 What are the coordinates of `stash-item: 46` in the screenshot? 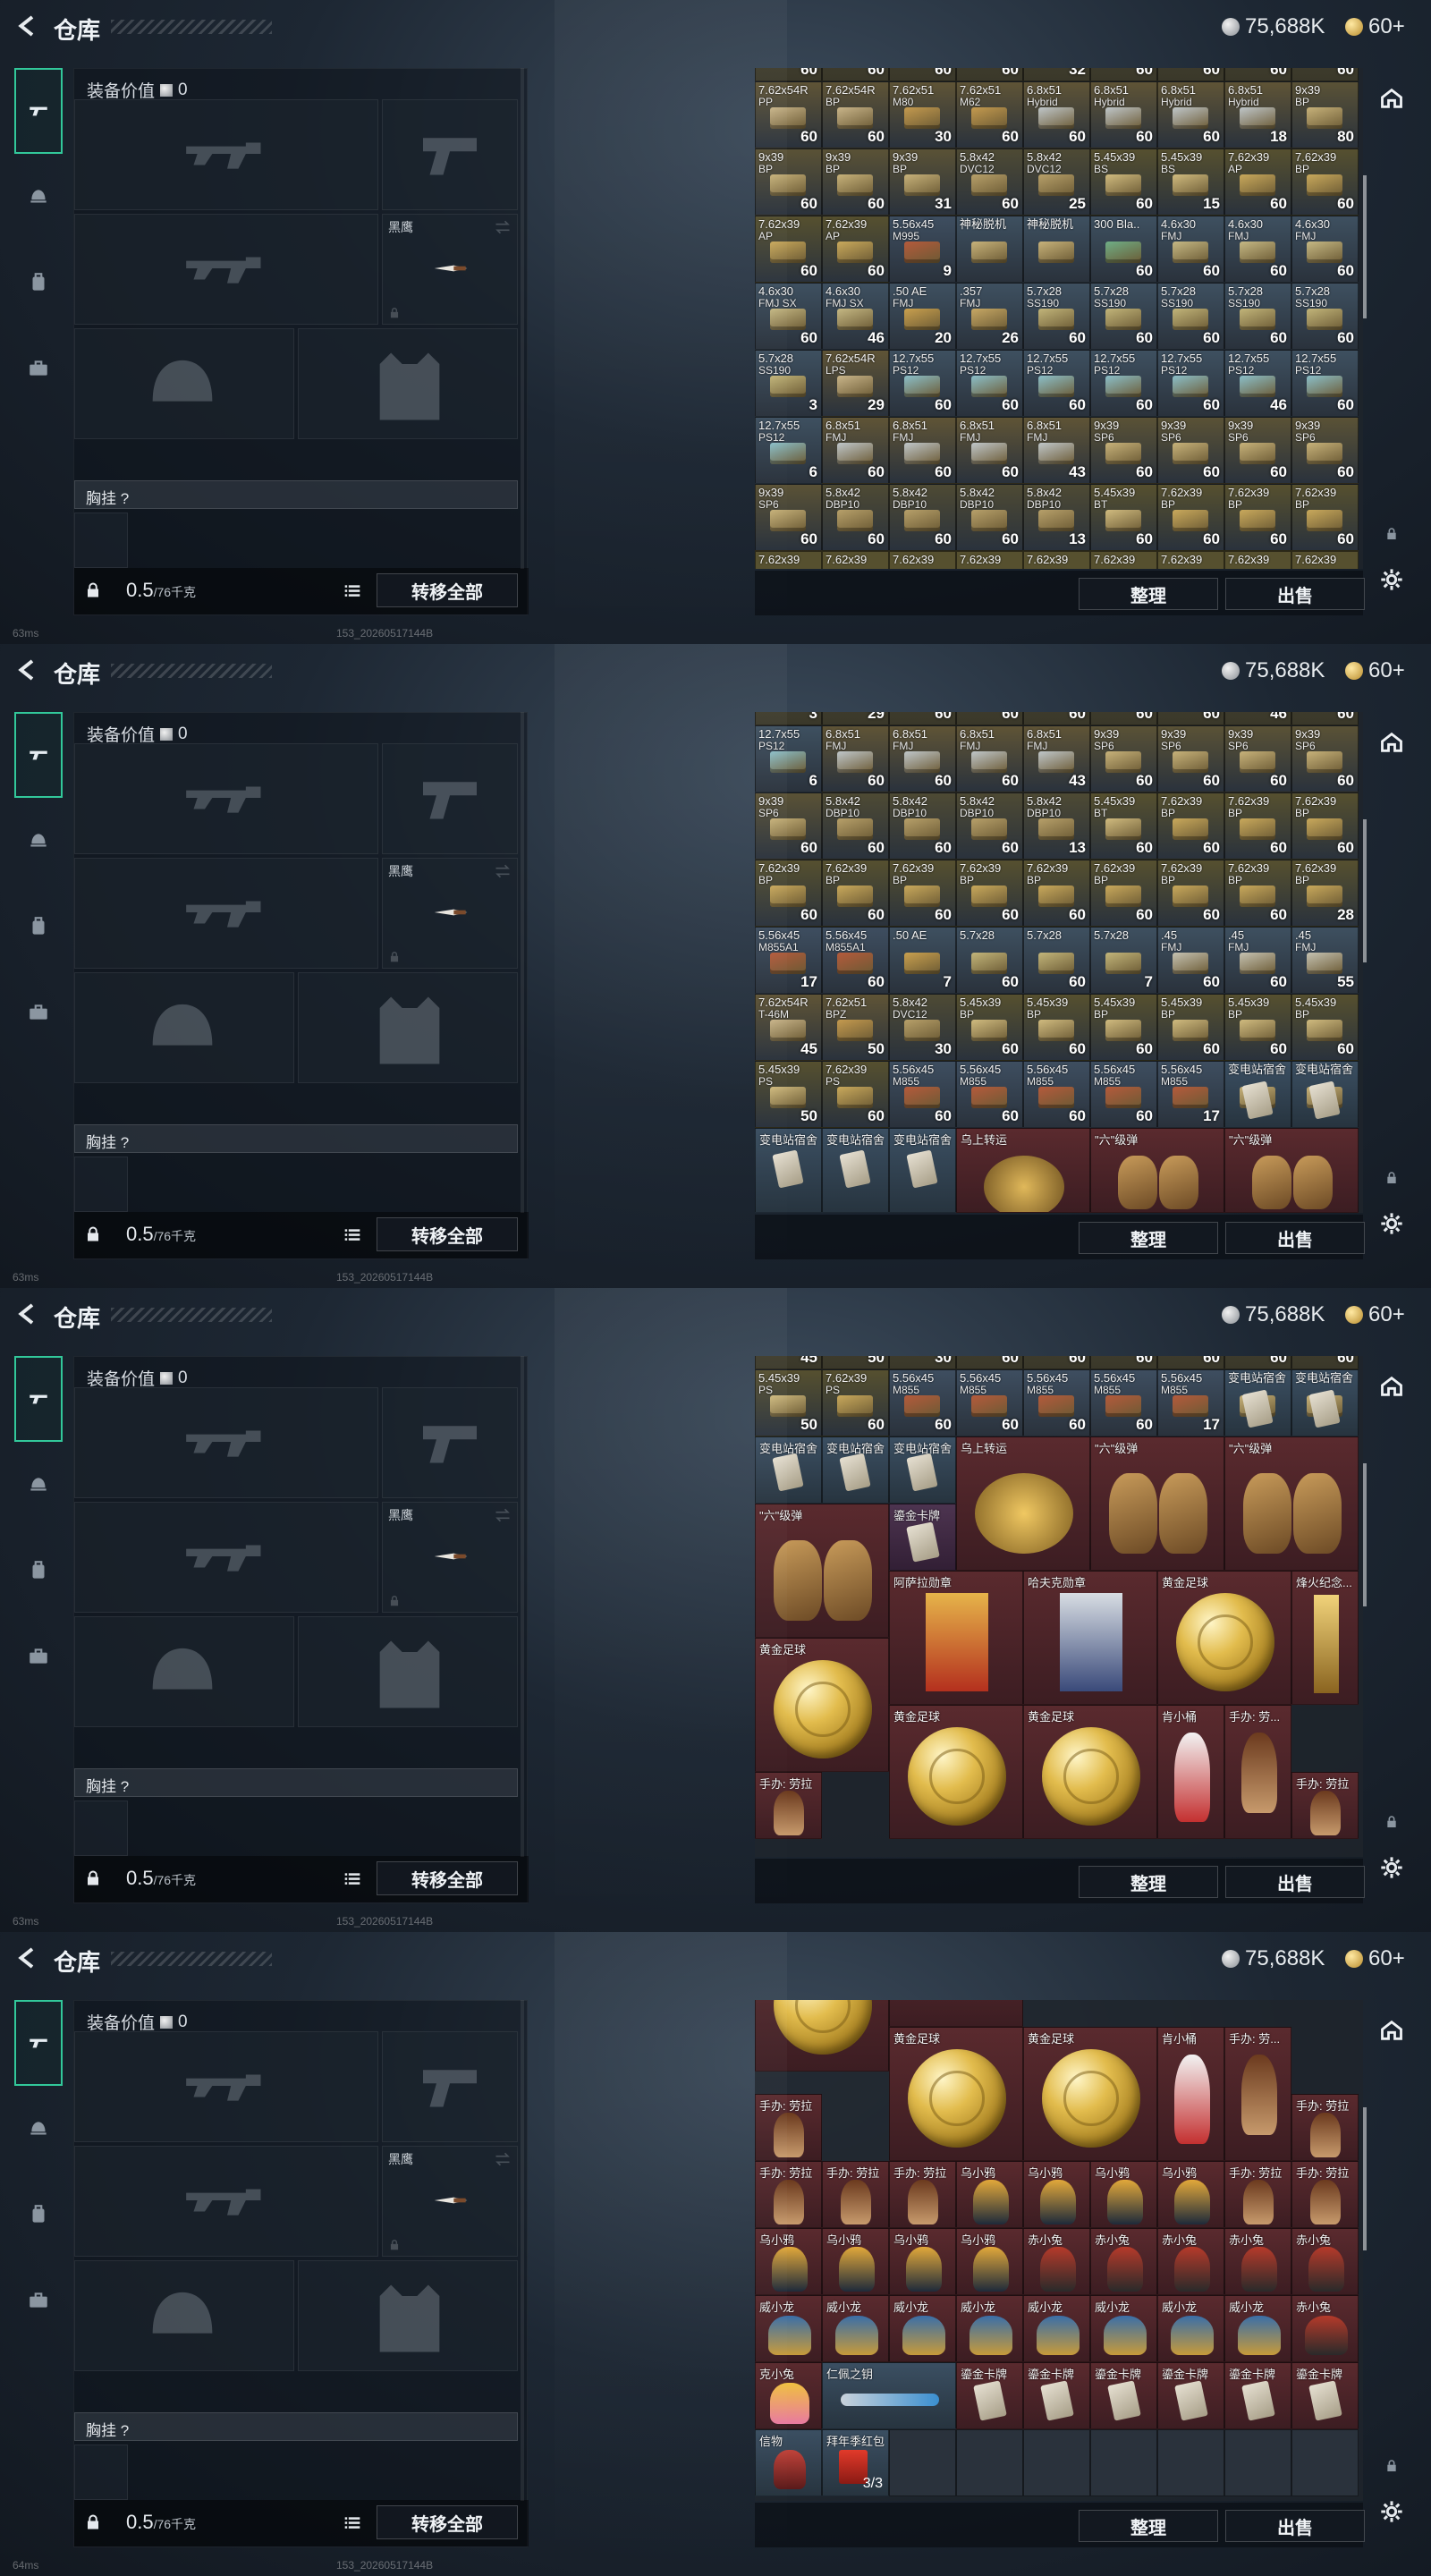 It's located at (1258, 718).